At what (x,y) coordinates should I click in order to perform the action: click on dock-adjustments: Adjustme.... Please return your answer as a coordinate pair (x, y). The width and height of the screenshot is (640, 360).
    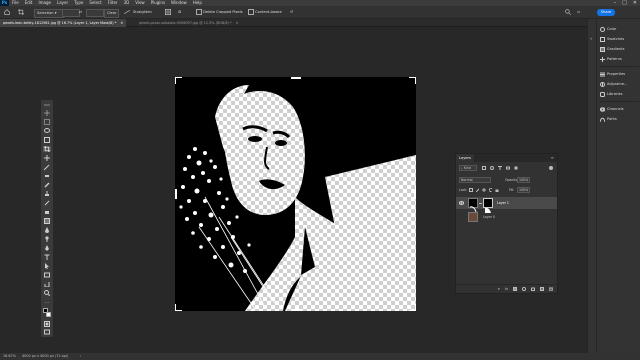
    Looking at the image, I should click on (613, 84).